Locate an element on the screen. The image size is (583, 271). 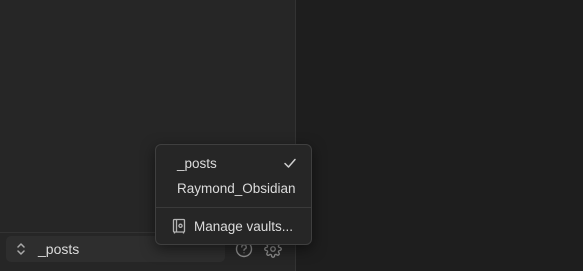
vault-switcher-label: _posts is located at coordinates (59, 249).